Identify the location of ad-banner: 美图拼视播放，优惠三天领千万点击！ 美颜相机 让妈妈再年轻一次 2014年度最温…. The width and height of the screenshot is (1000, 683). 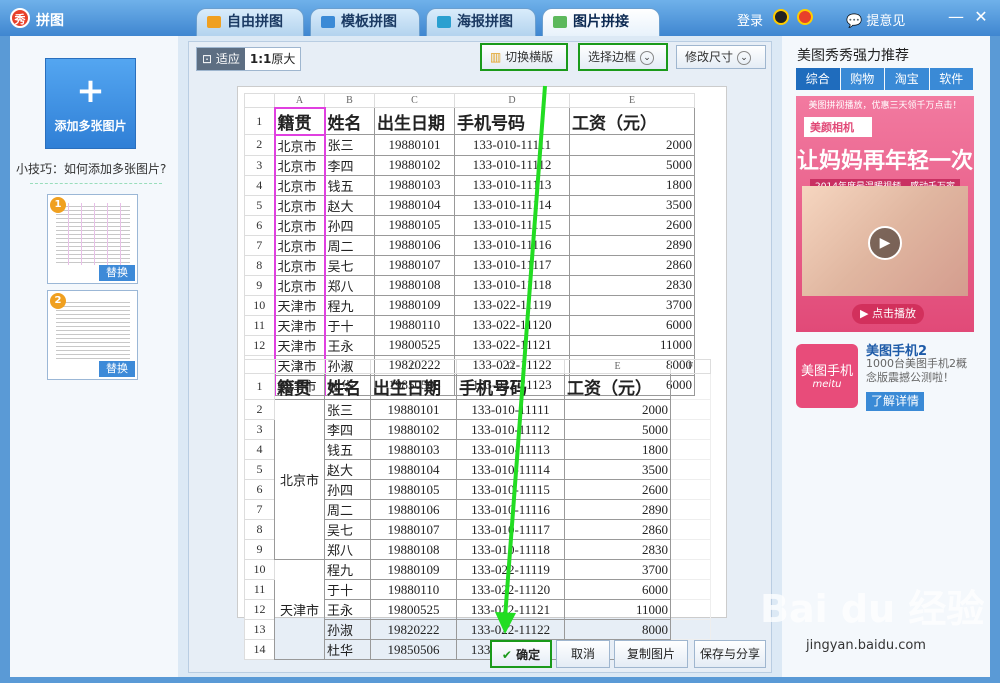
(885, 214).